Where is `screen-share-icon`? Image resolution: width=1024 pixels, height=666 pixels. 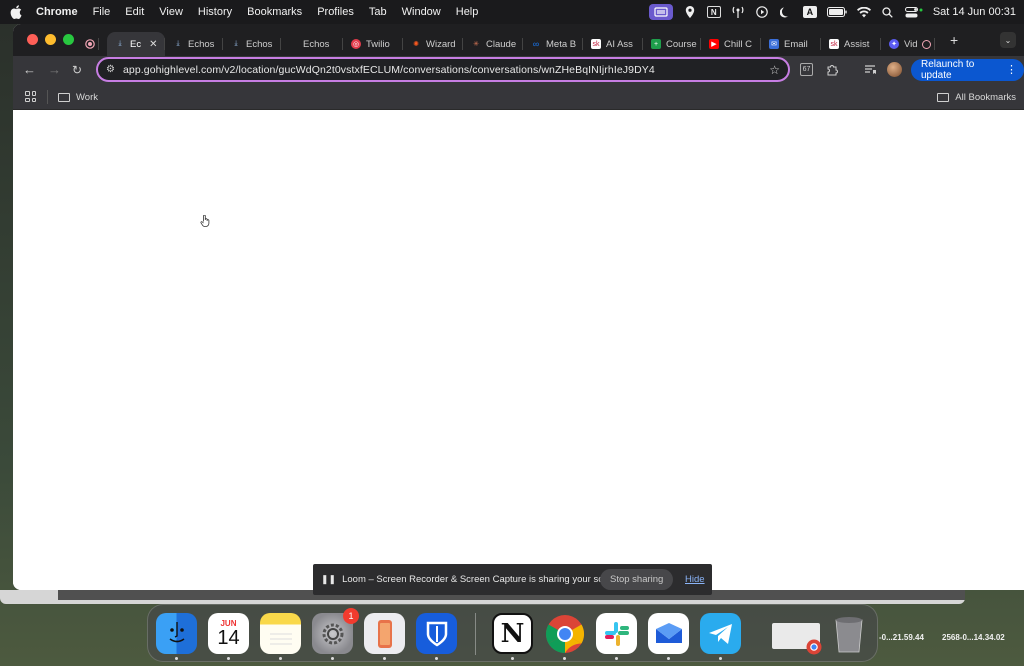
screen-share-icon is located at coordinates (660, 12).